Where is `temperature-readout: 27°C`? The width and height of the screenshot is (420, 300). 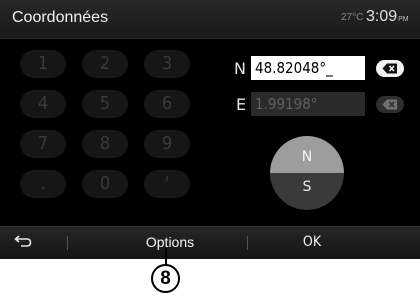
temperature-readout: 27°C is located at coordinates (352, 17).